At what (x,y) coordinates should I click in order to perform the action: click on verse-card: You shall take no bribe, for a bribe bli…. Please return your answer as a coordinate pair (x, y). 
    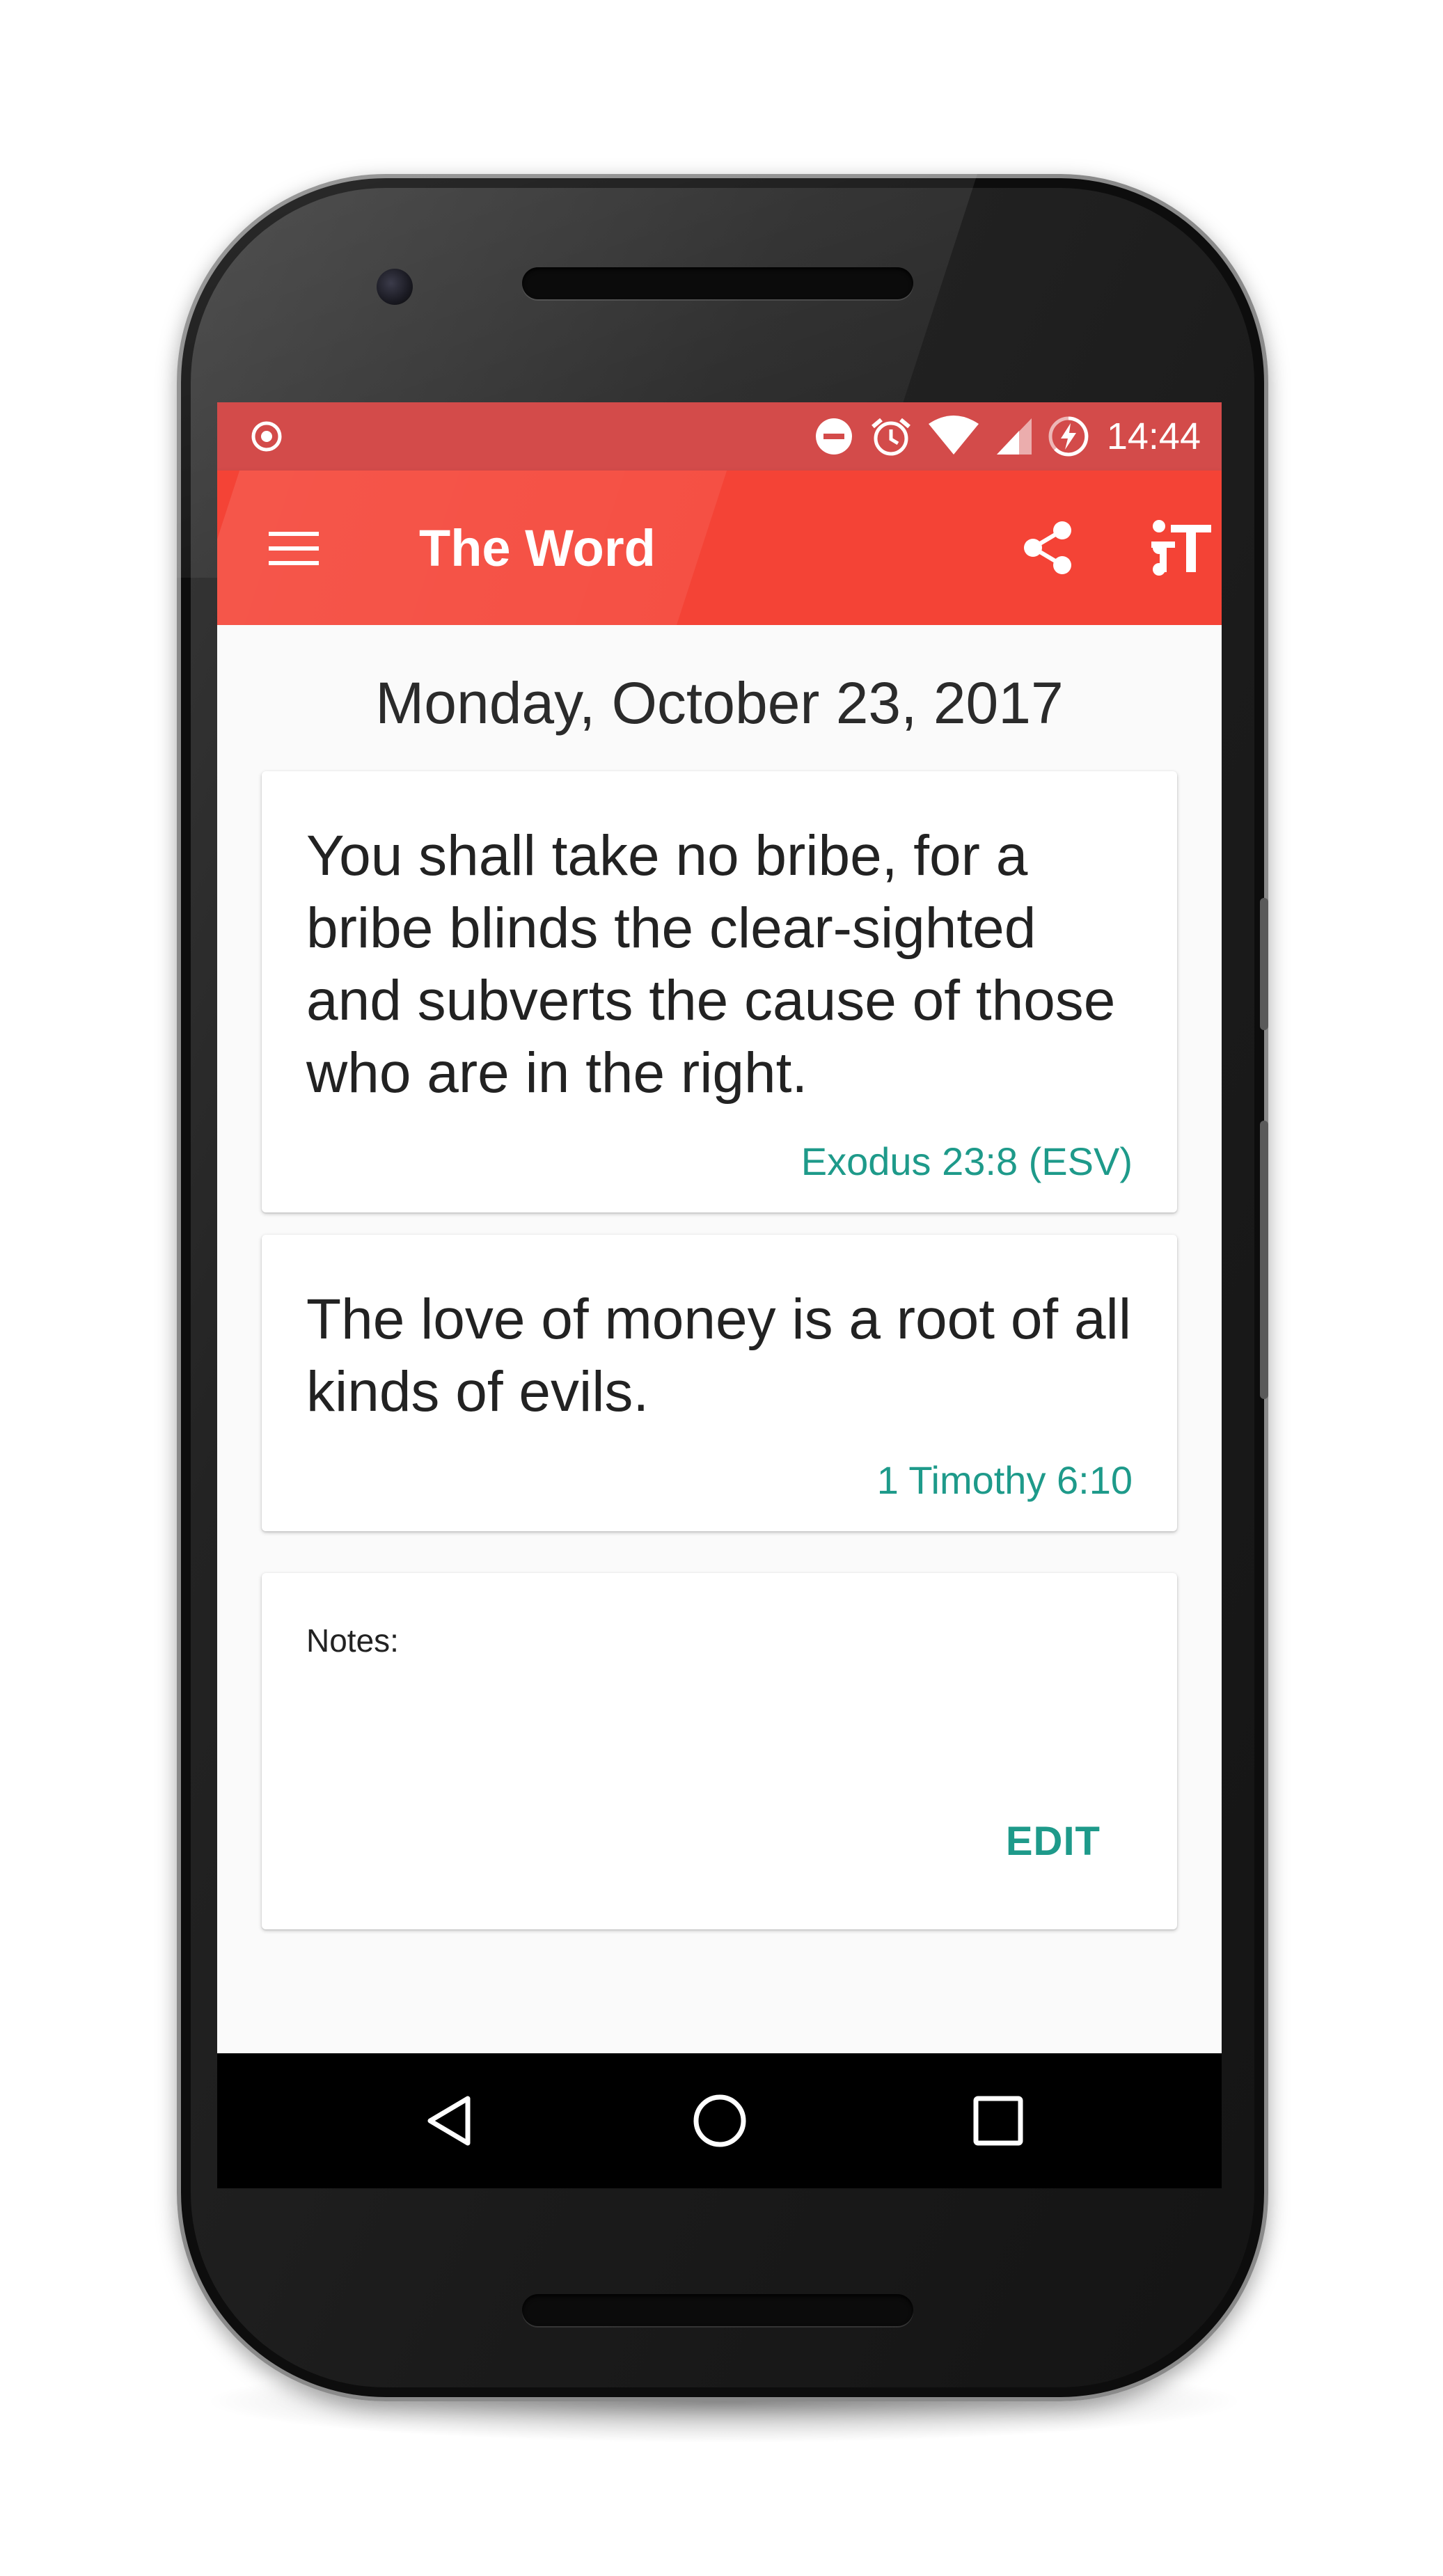
    Looking at the image, I should click on (719, 991).